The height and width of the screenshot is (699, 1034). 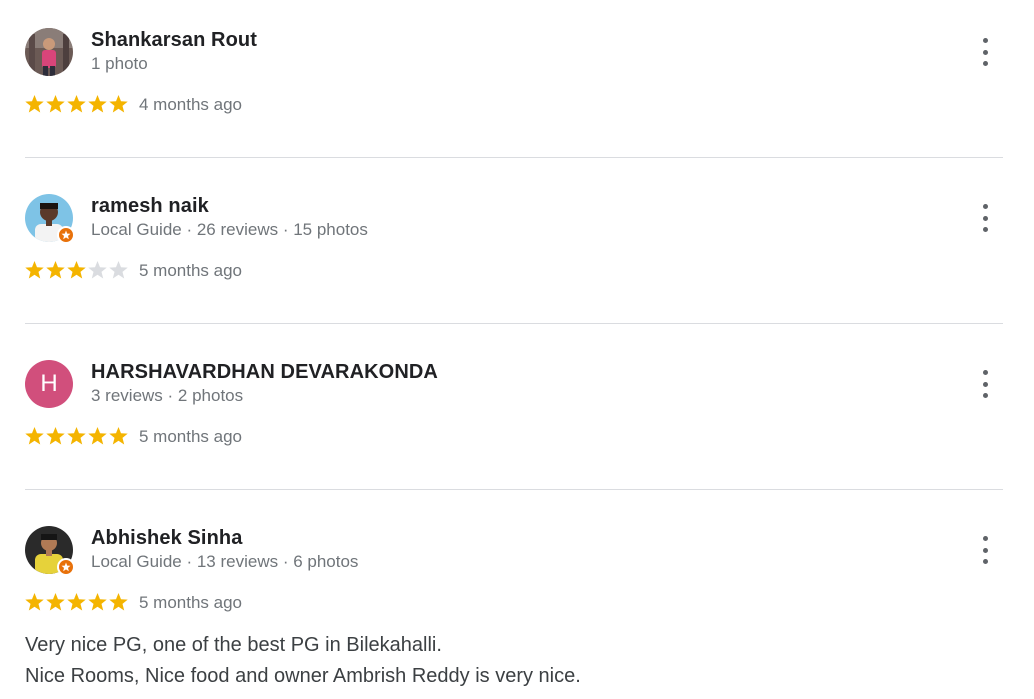 What do you see at coordinates (150, 206) in the screenshot?
I see `reviewer-name: ramesh naik` at bounding box center [150, 206].